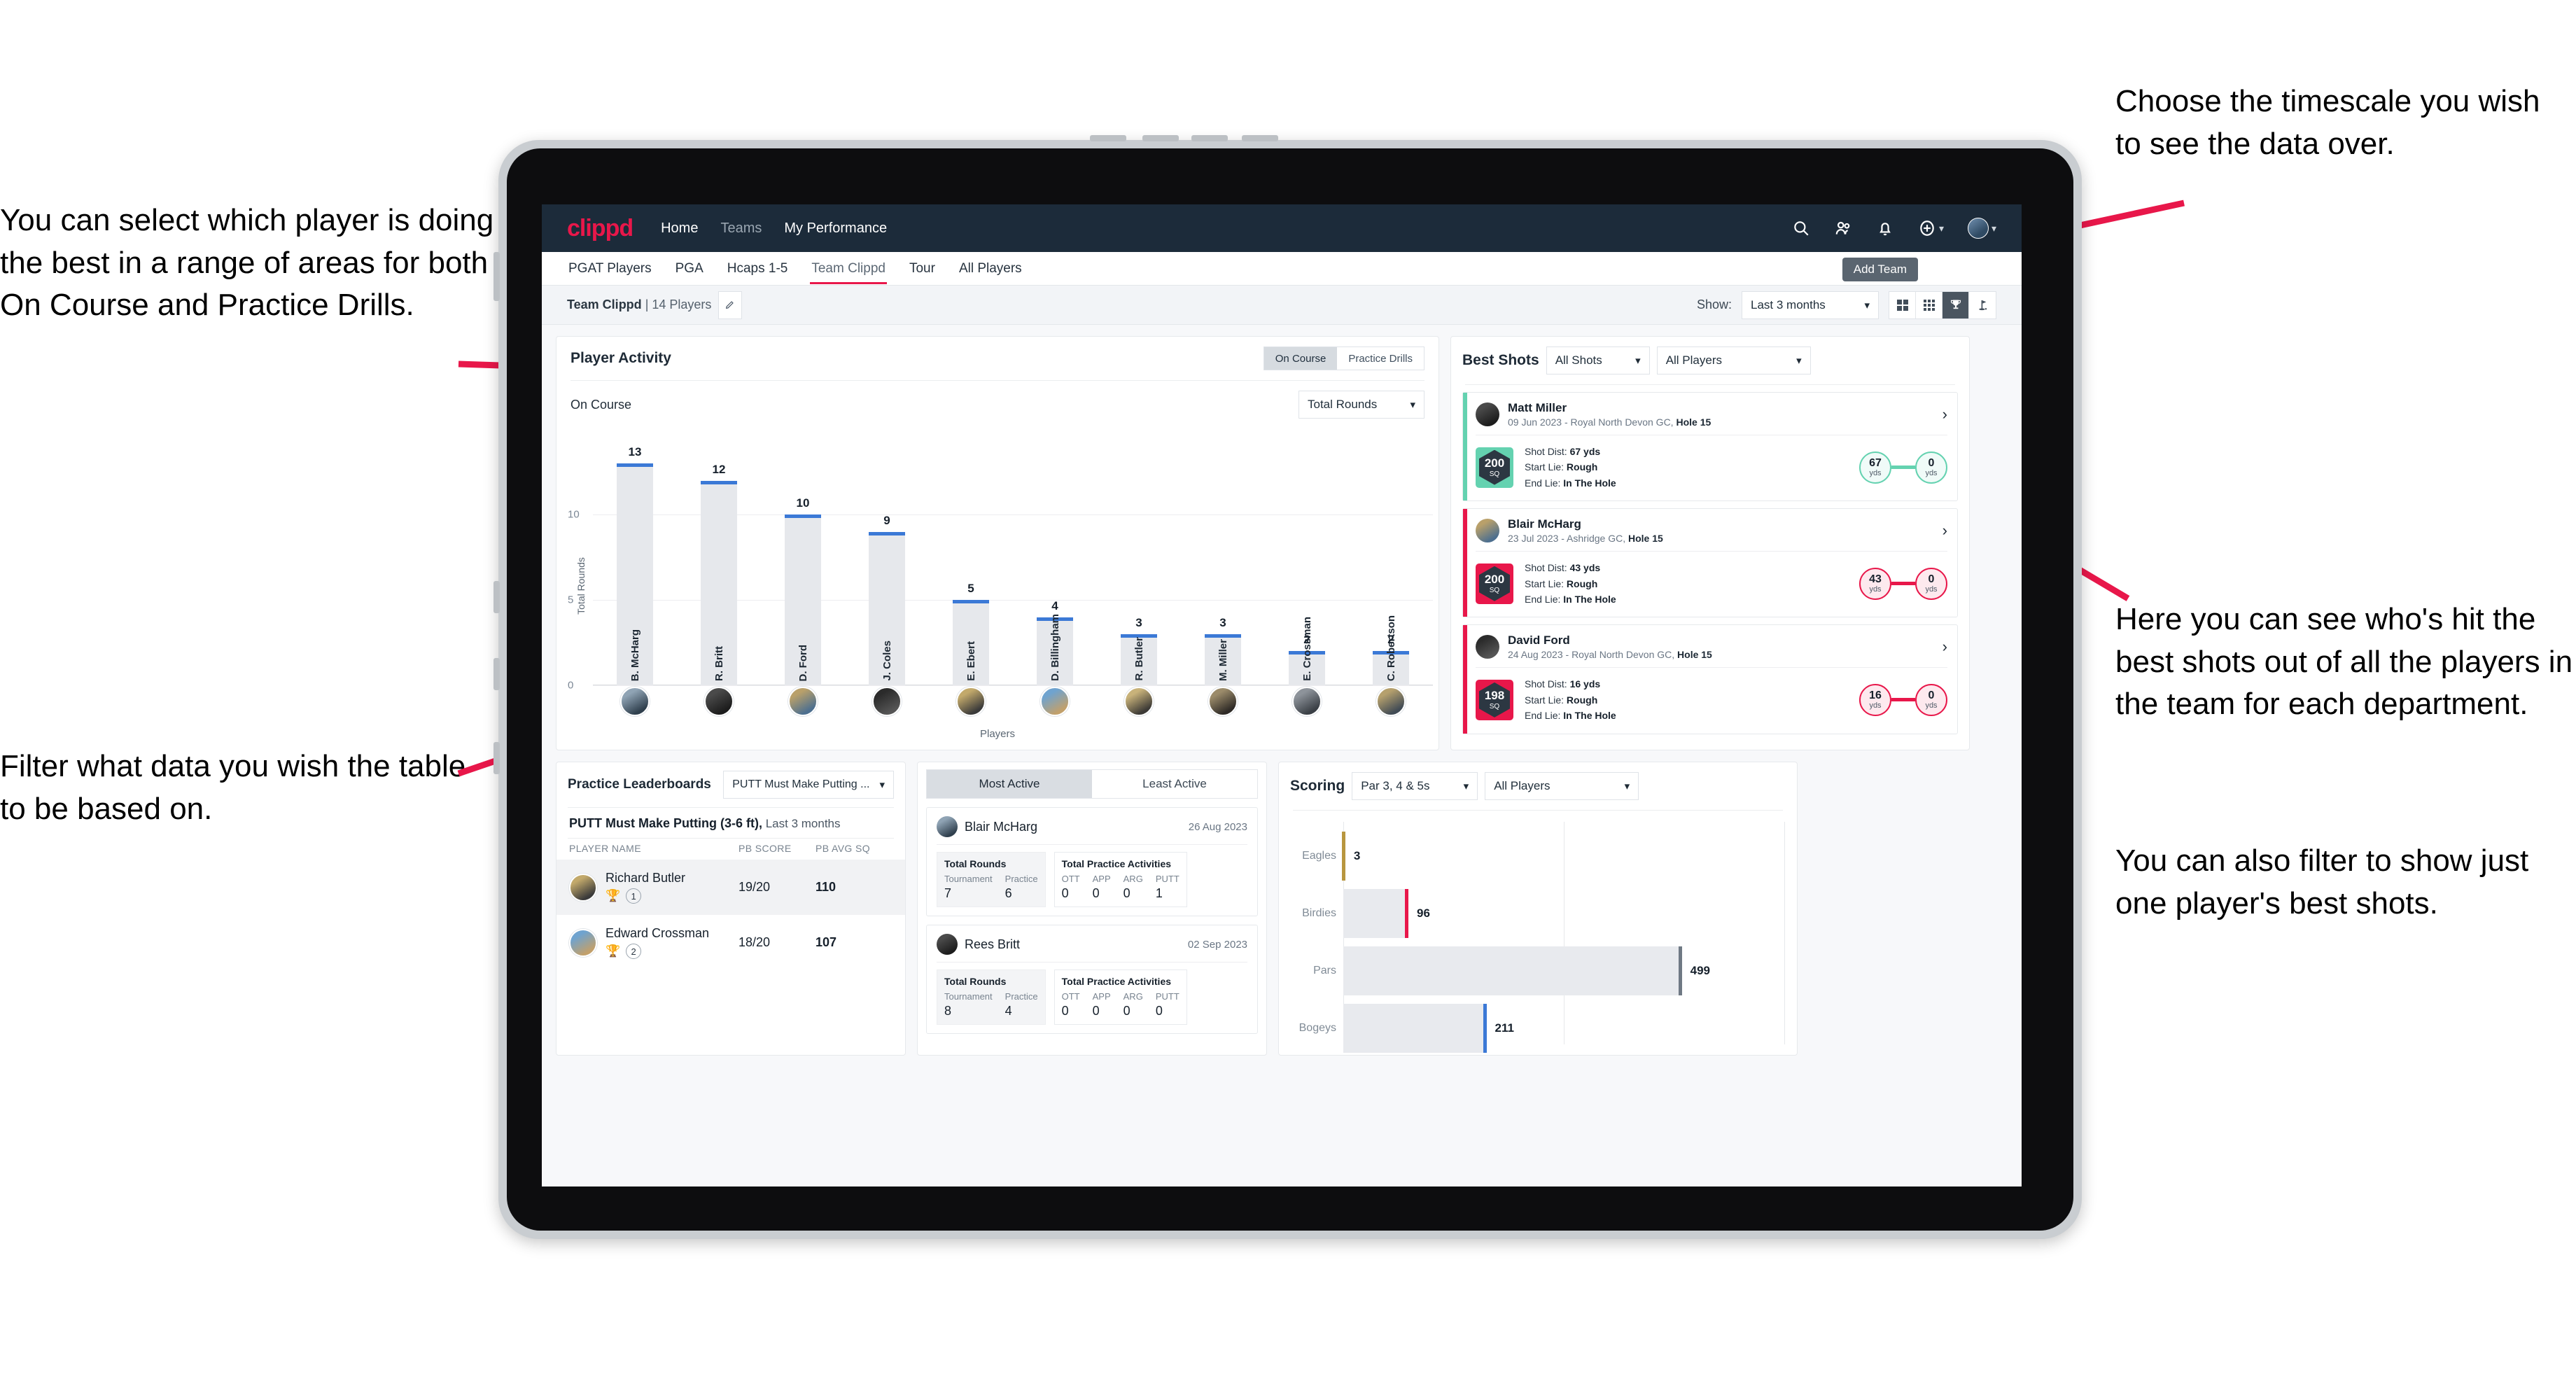 This screenshot has width=2576, height=1386. What do you see at coordinates (990, 269) in the screenshot?
I see `tab-all-players: All Players` at bounding box center [990, 269].